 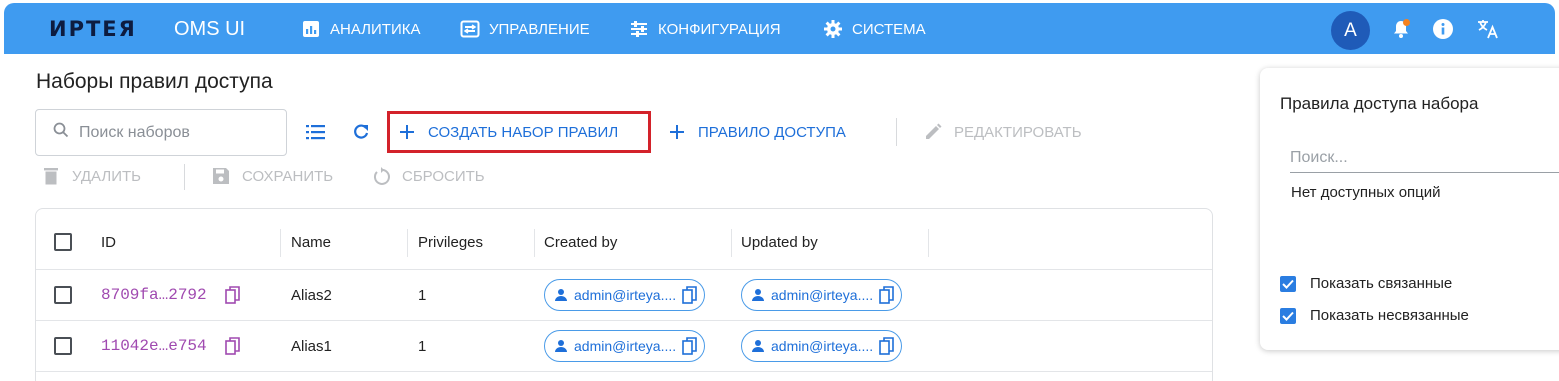 I want to click on save-label: СОХРАНИТЬ, so click(x=288, y=176).